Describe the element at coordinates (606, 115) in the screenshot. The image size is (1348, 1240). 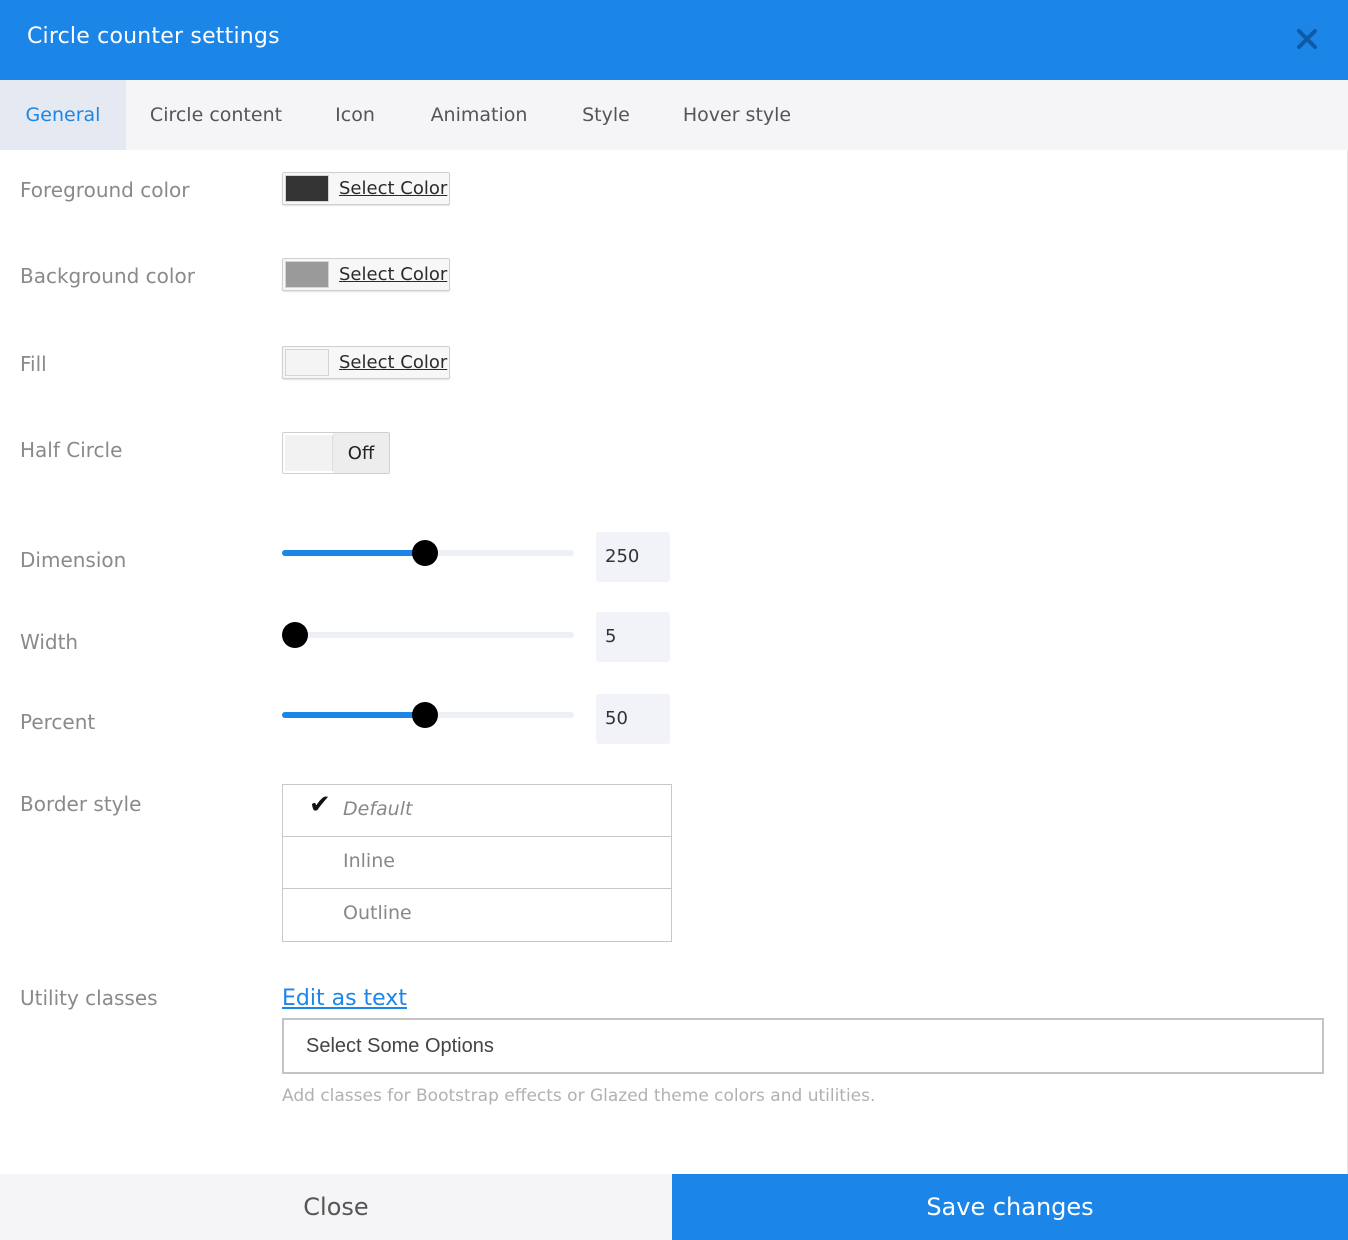
I see `tab-style: Style` at that location.